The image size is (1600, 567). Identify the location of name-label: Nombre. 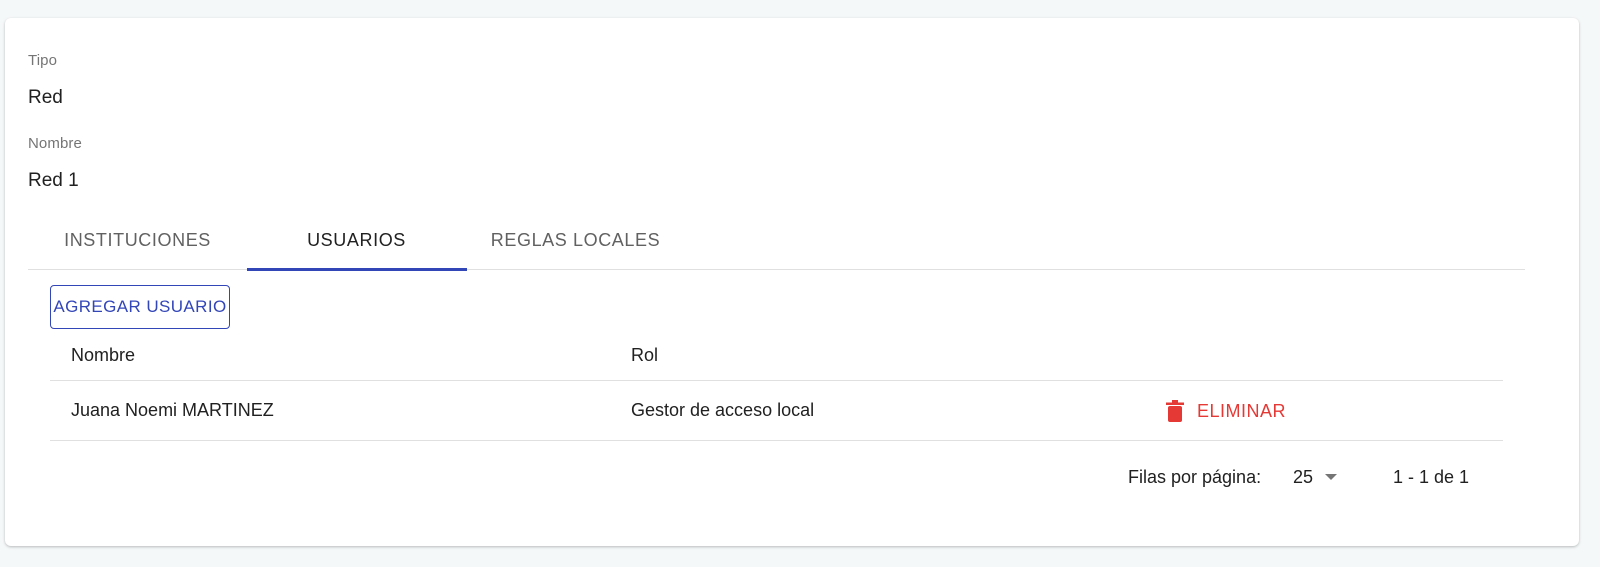
(55, 143).